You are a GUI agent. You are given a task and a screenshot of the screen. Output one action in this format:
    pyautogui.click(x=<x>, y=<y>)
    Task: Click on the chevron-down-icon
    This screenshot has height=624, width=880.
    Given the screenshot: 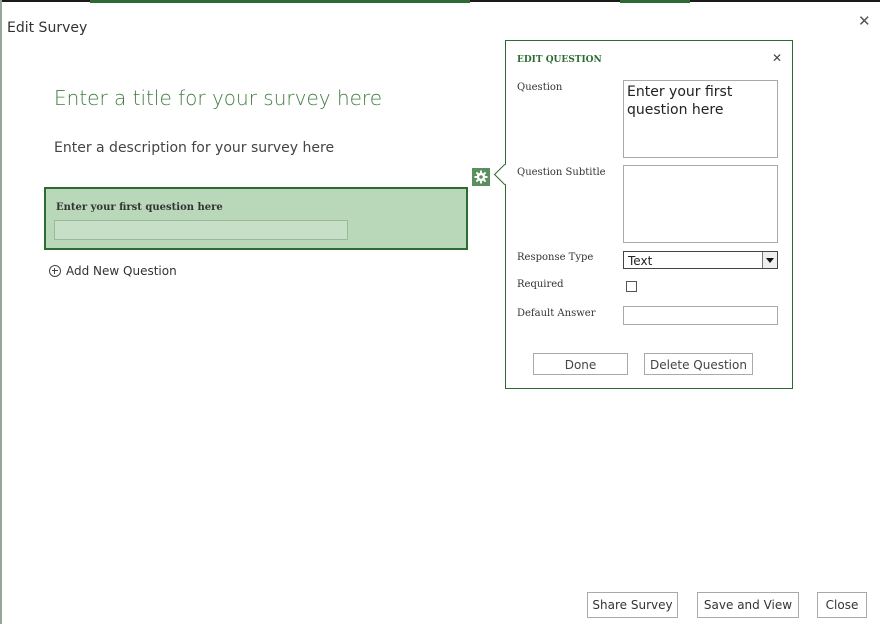 What is the action you would take?
    pyautogui.click(x=769, y=260)
    